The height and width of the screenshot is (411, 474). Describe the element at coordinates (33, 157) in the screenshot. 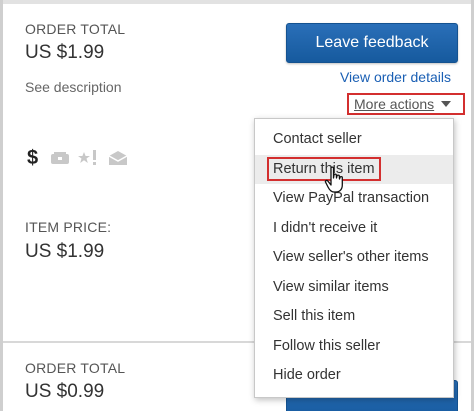

I see `dollar-icon: $` at that location.